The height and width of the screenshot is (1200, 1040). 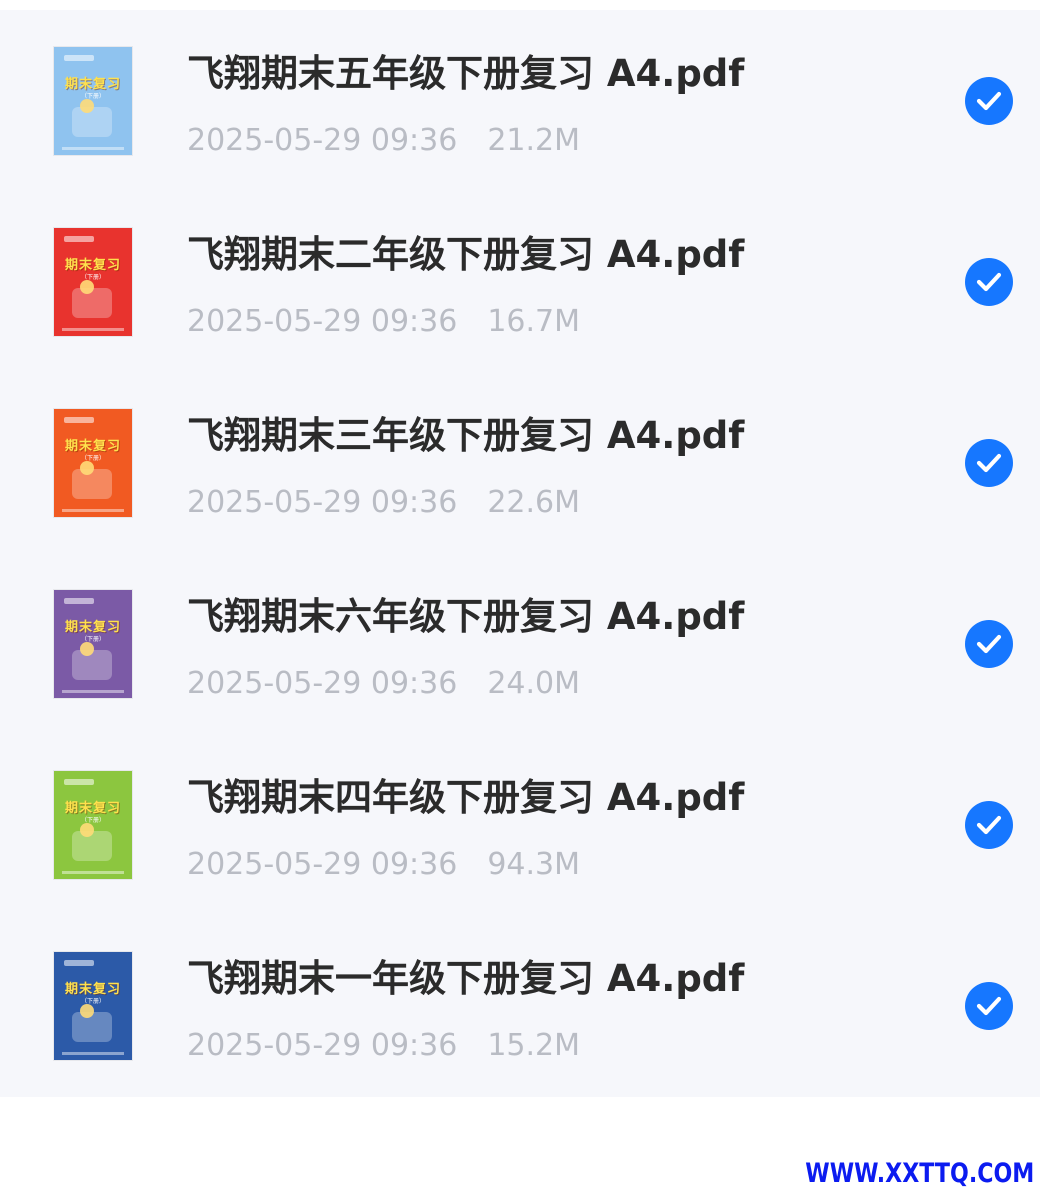 I want to click on file-name: 飞翔期末四年级下册复习 A4.pdf, so click(x=466, y=797).